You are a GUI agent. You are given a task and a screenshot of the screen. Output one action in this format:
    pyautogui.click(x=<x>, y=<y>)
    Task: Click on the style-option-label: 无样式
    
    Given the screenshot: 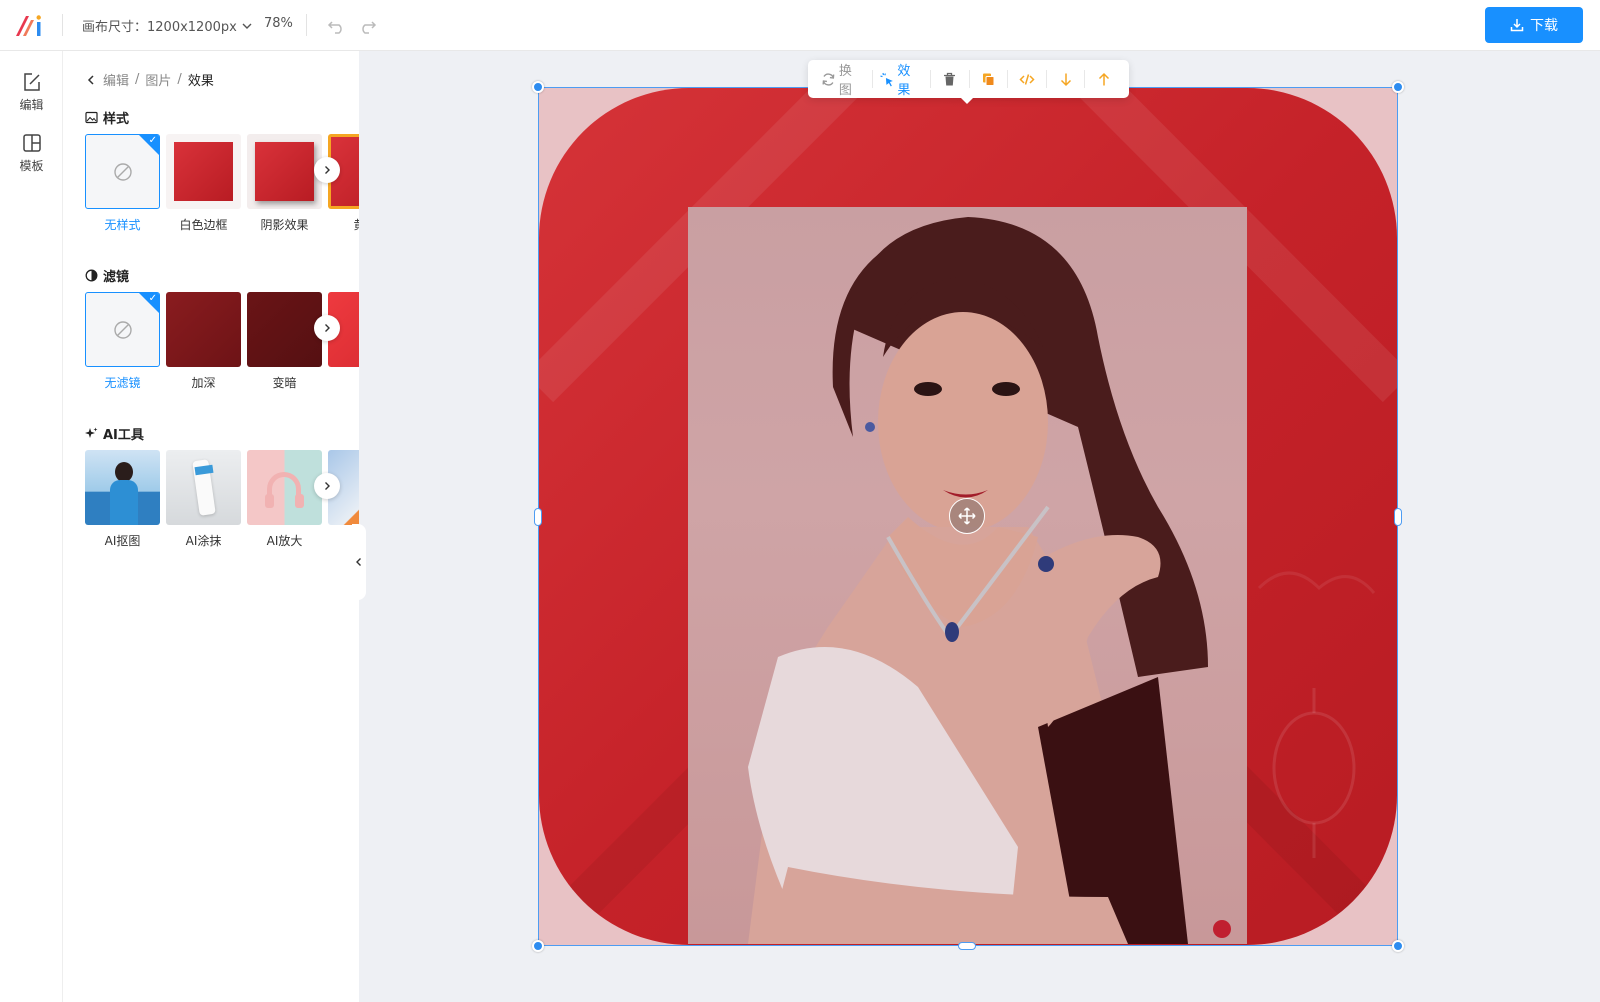 What is the action you would take?
    pyautogui.click(x=122, y=225)
    